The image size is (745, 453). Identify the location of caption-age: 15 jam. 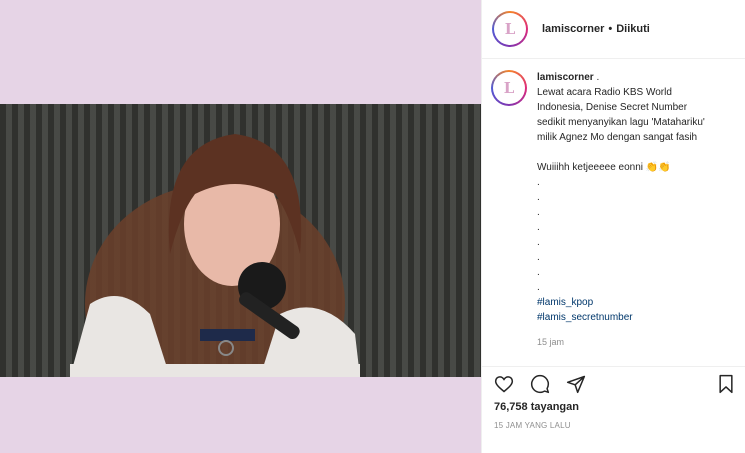
(551, 342).